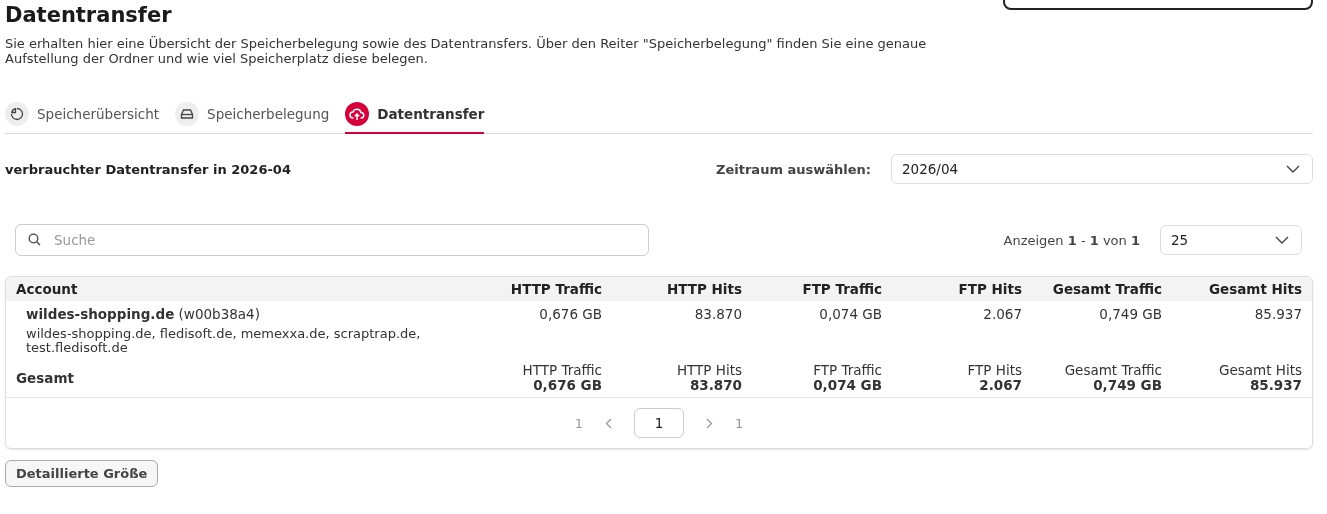 Image resolution: width=1327 pixels, height=514 pixels. I want to click on drive-icon, so click(187, 114).